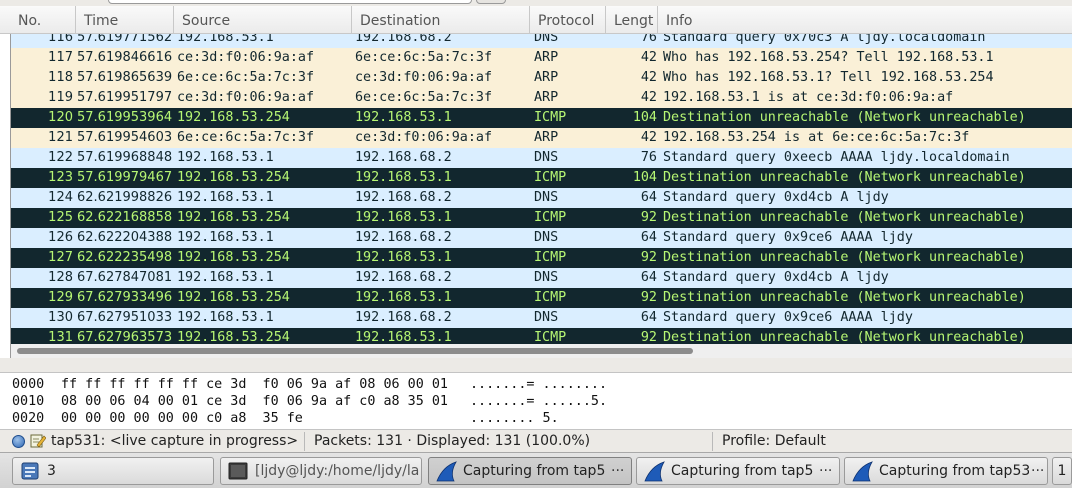 This screenshot has height=488, width=1072. I want to click on column-header-time: Time, so click(125, 20).